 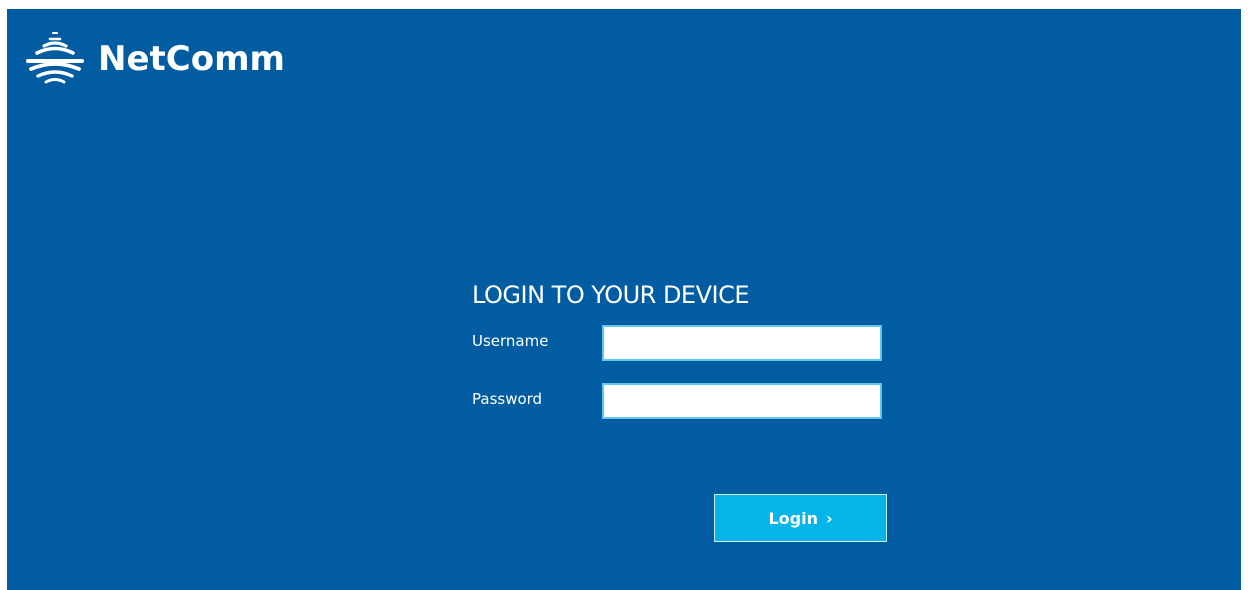 I want to click on login-button: Login ›, so click(x=800, y=518).